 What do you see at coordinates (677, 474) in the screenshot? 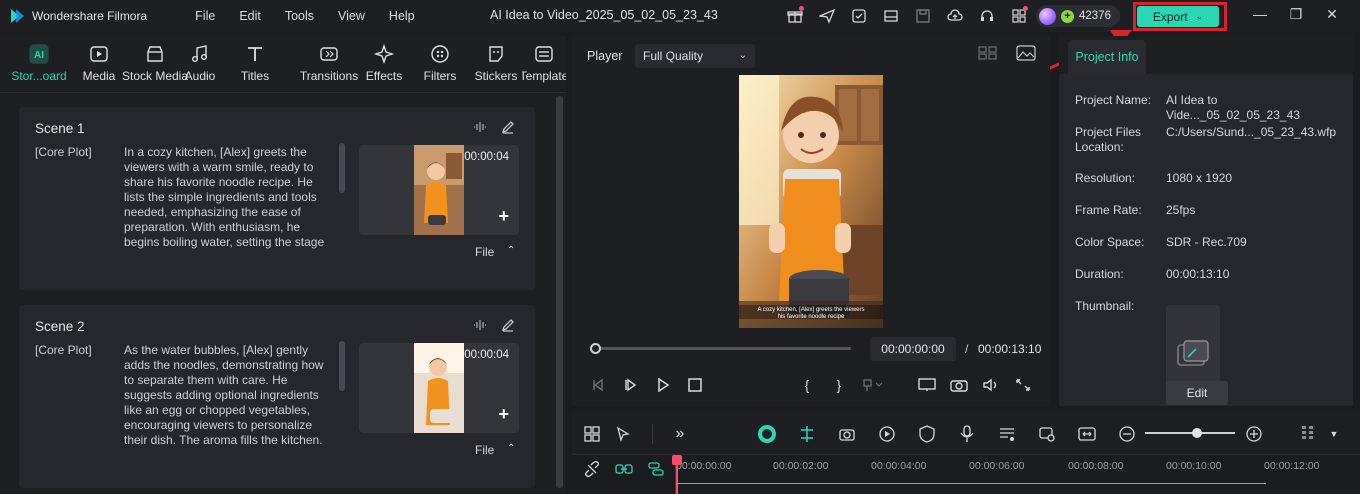
I see `playhead` at bounding box center [677, 474].